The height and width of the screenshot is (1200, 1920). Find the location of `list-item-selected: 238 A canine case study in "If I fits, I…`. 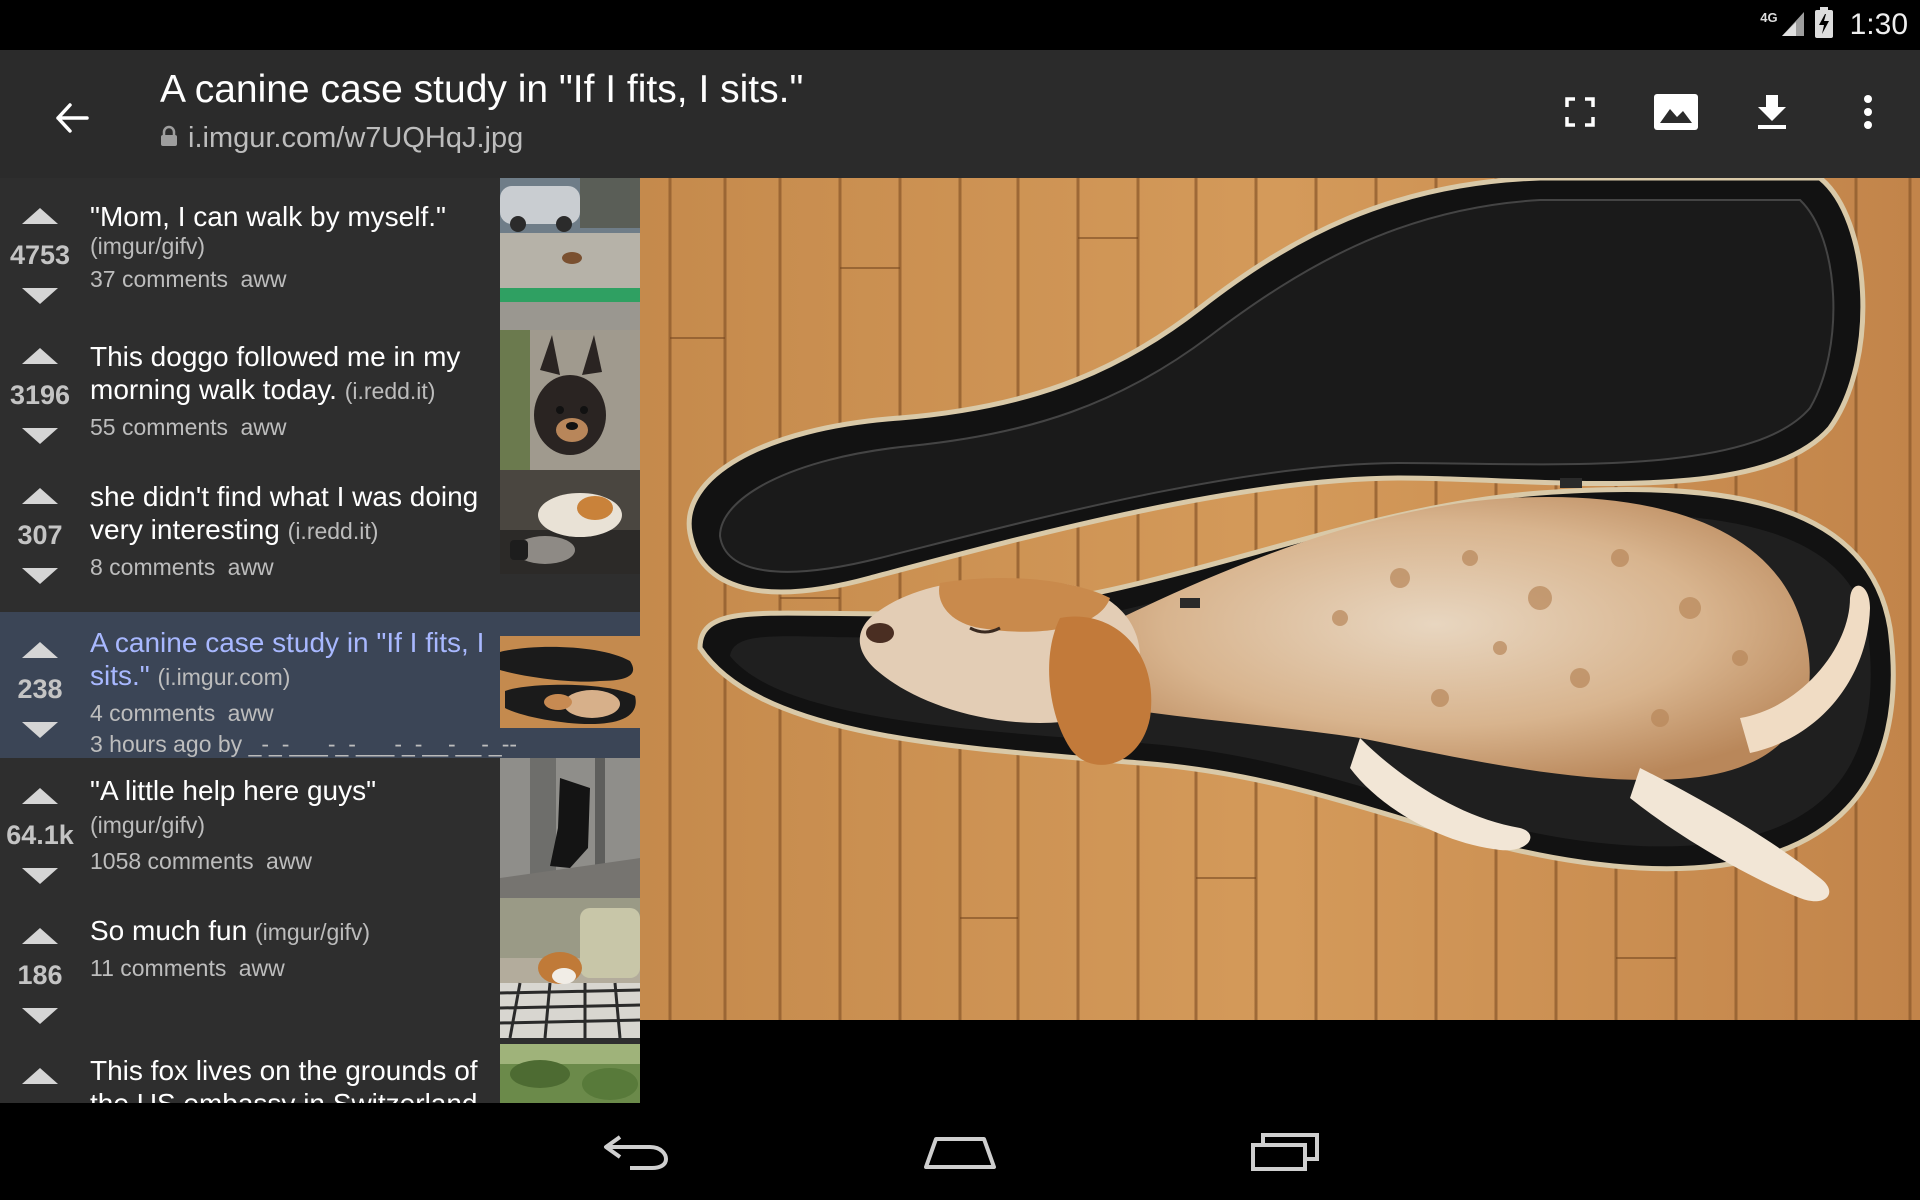

list-item-selected: 238 A canine case study in "If I fits, I… is located at coordinates (320, 685).